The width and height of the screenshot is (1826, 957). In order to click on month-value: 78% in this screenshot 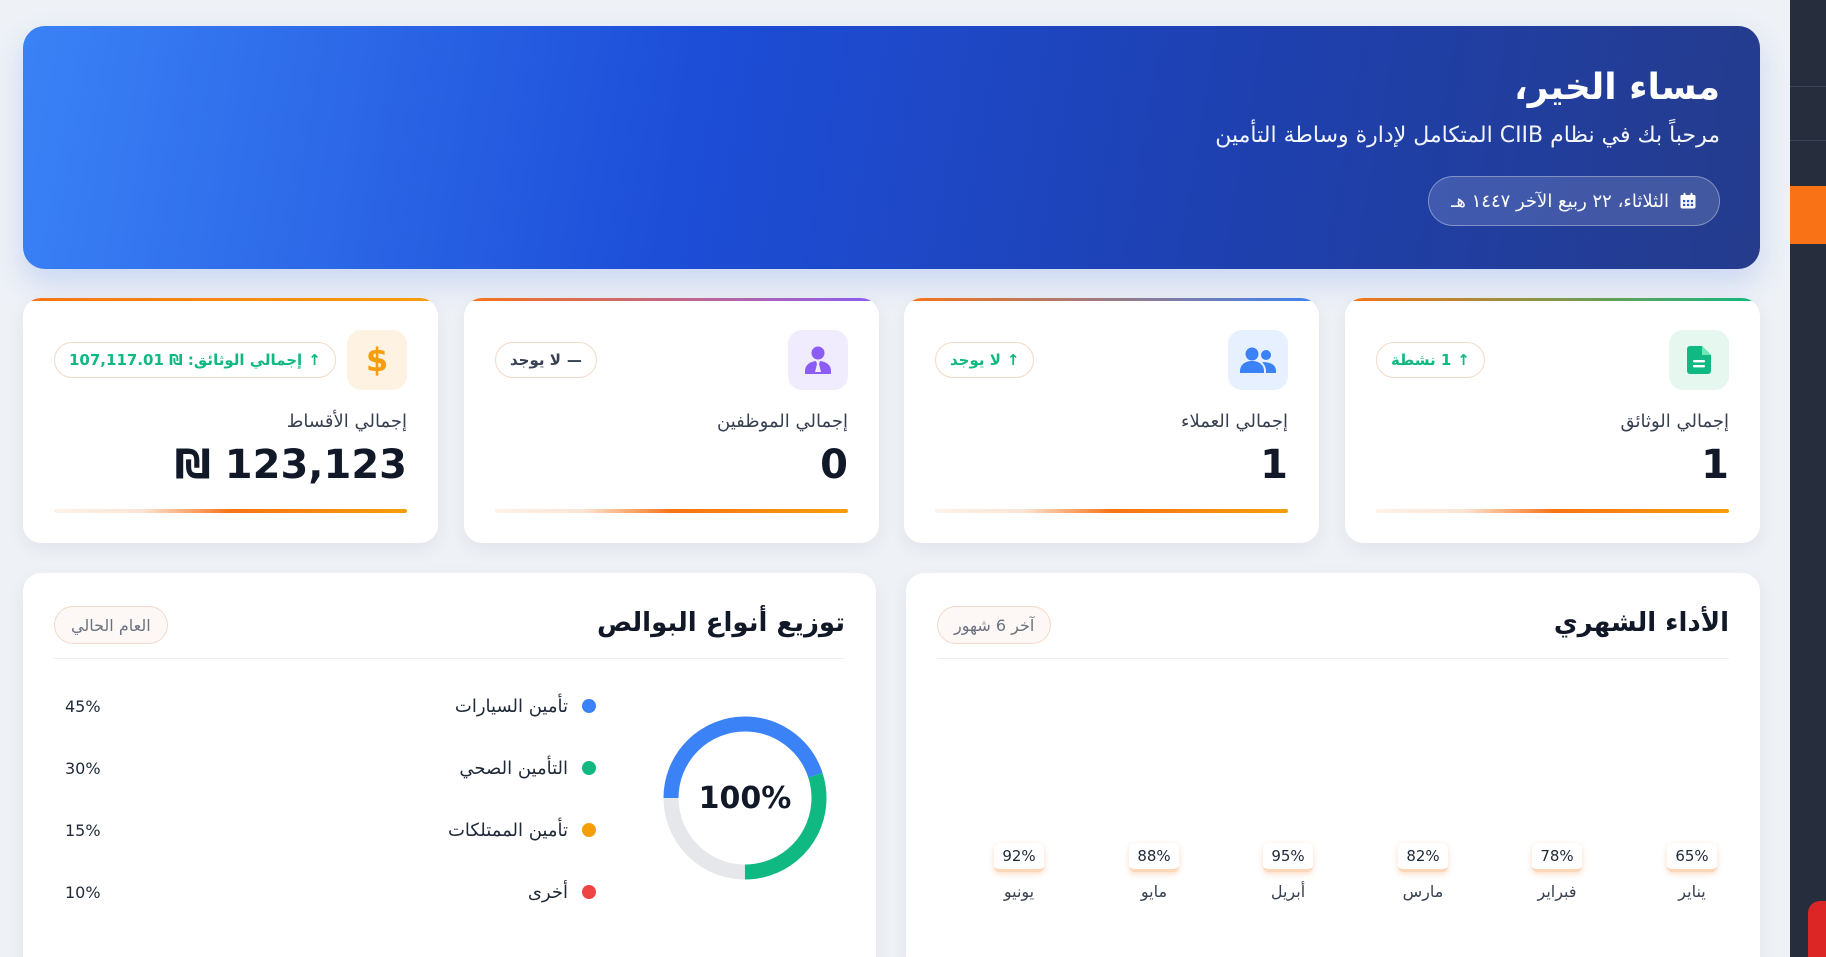, I will do `click(1557, 857)`.